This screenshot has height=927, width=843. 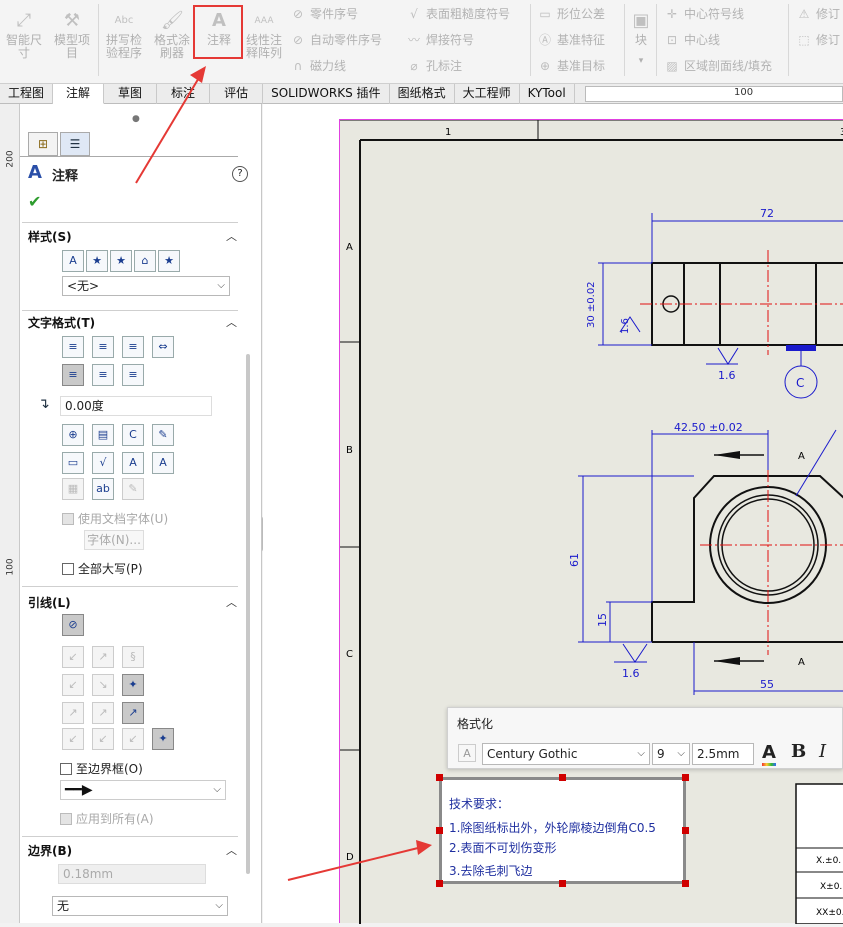 What do you see at coordinates (73, 435) in the screenshot?
I see `insert-hyperlink-icon: ⊕` at bounding box center [73, 435].